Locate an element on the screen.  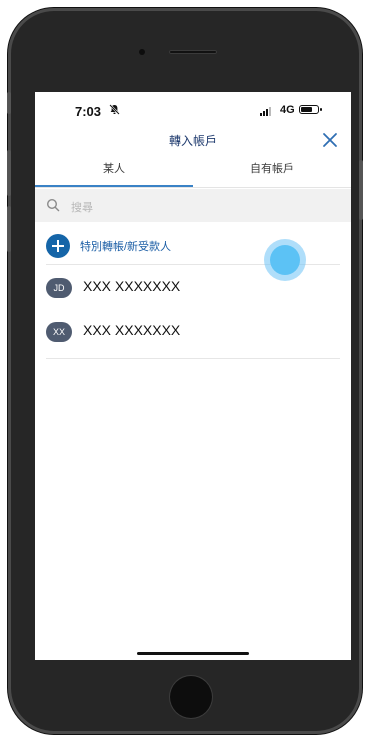
divider is located at coordinates (193, 358).